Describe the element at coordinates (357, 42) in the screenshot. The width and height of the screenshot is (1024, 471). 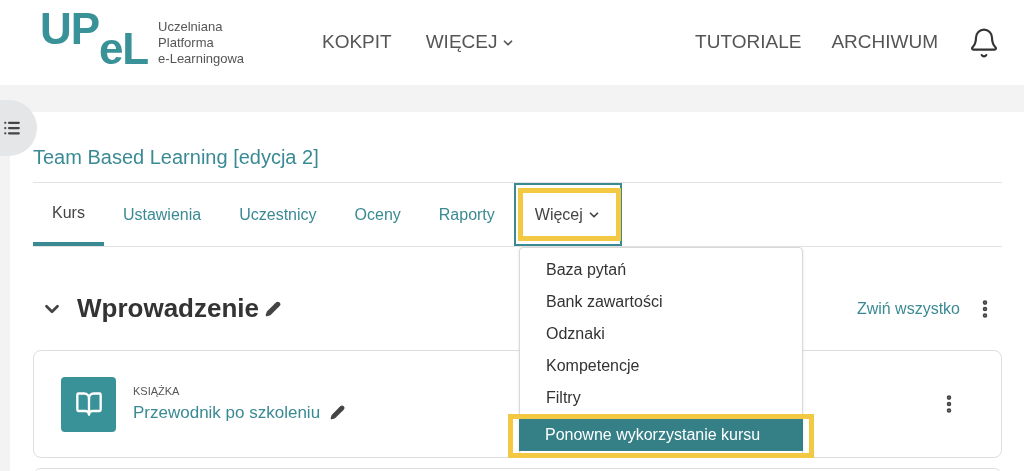
I see `nav-link: KOKPIT` at that location.